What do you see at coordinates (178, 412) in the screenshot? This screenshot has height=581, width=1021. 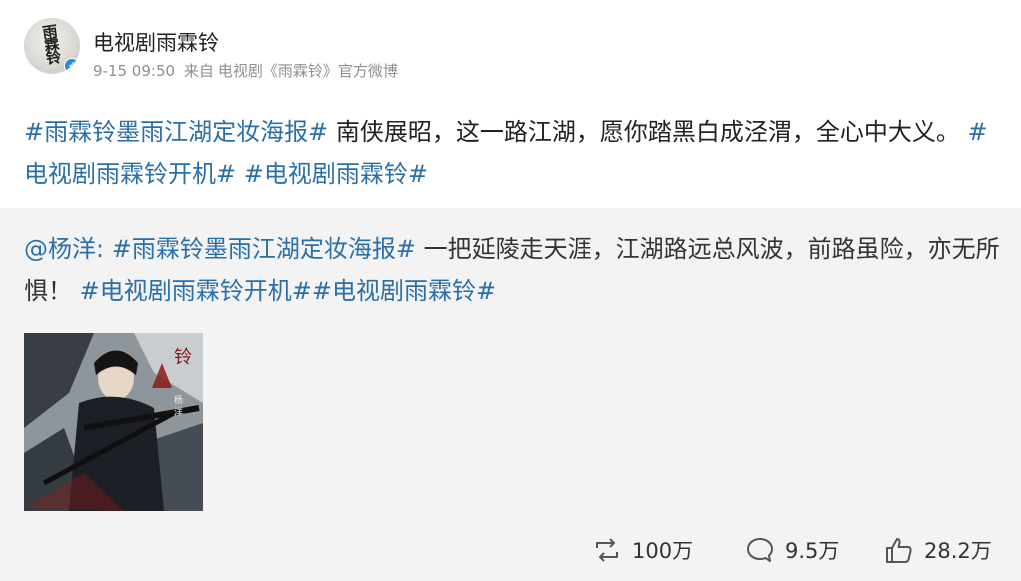 I see `svg-text: 洋` at bounding box center [178, 412].